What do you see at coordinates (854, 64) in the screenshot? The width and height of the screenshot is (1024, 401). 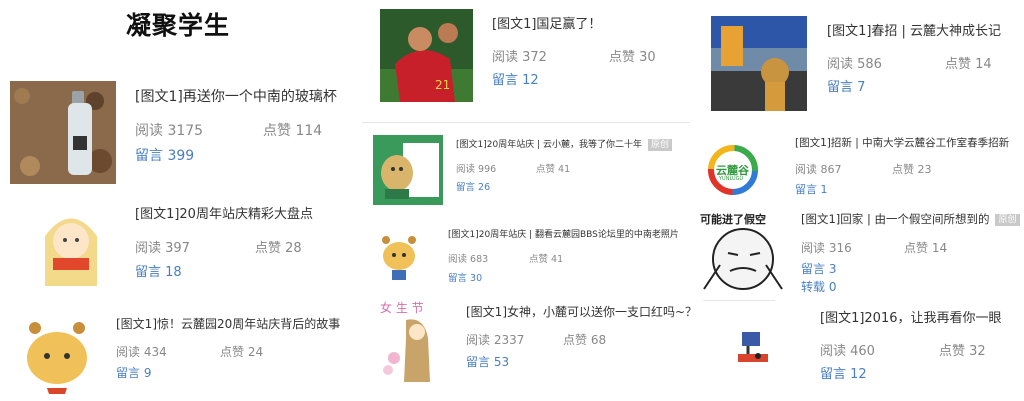 I see `read-count: 阅读 586` at bounding box center [854, 64].